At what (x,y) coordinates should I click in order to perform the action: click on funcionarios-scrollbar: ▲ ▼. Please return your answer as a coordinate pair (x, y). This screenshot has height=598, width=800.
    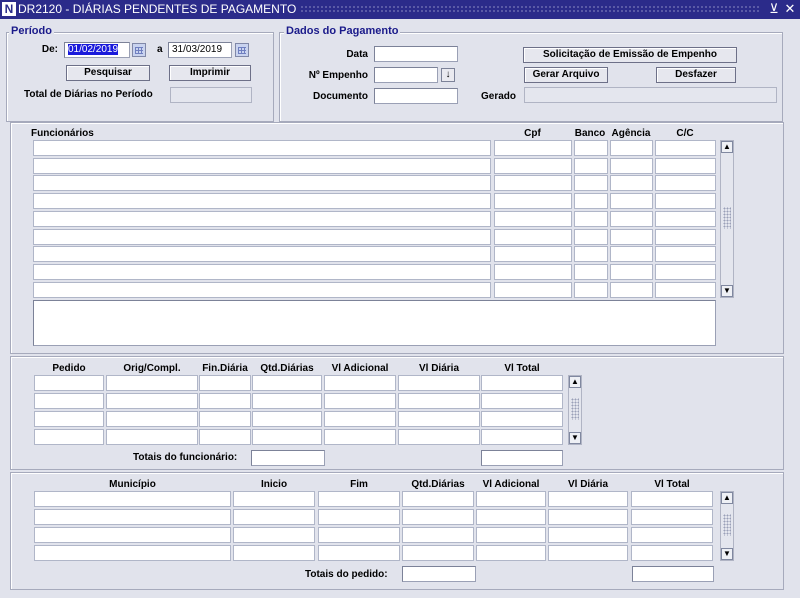
    Looking at the image, I should click on (727, 219).